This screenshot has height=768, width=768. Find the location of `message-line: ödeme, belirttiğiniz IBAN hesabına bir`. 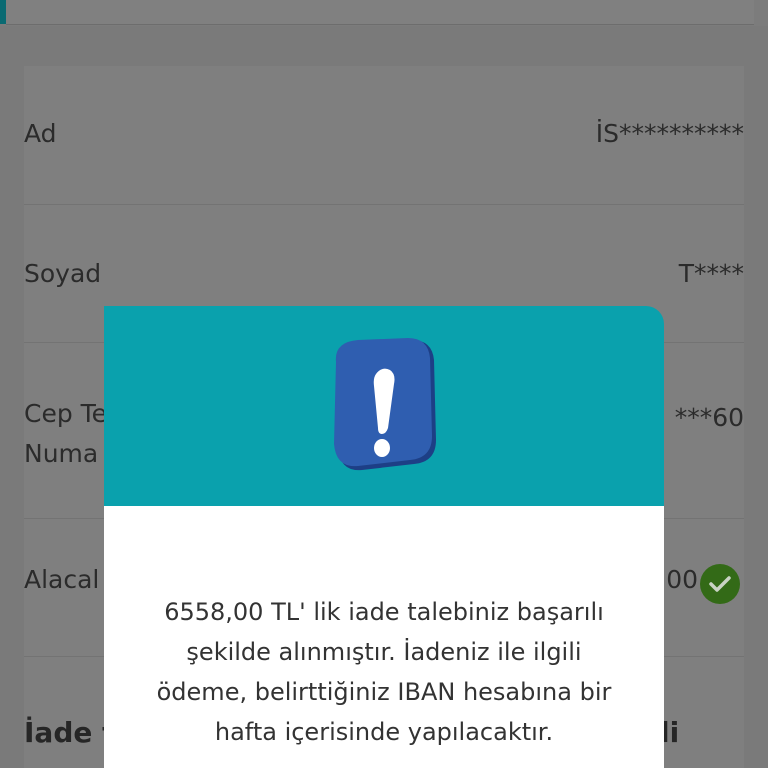

message-line: ödeme, belirttiğiniz IBAN hesabına bir is located at coordinates (384, 692).